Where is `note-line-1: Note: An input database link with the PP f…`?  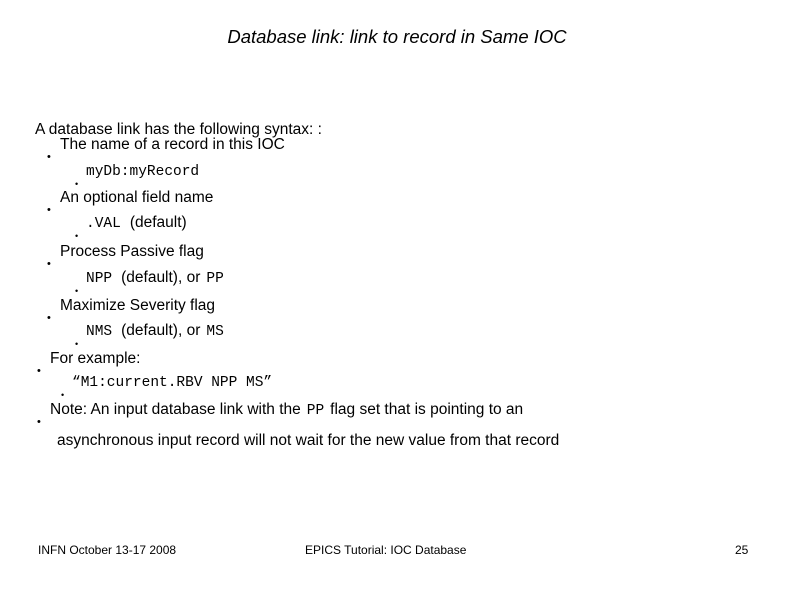
note-line-1: Note: An input database link with the PP f… is located at coordinates (280, 416).